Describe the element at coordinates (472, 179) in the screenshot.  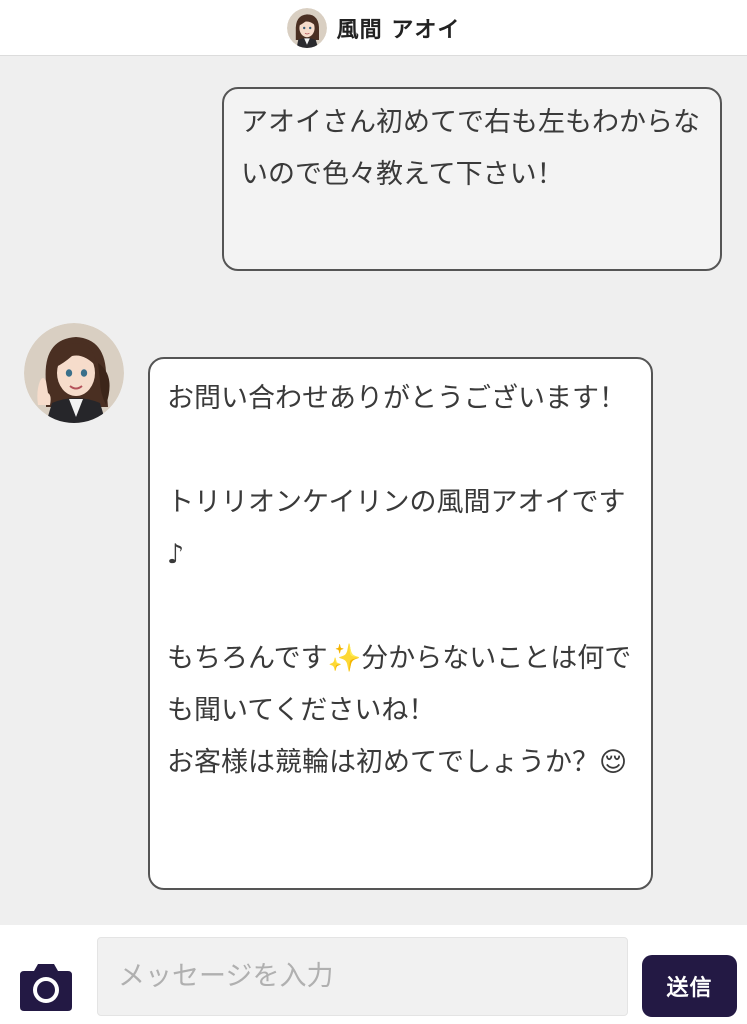
I see `user-message-bubble: アオイさん初めてで右も左もわからないので色々教えて下さい！` at that location.